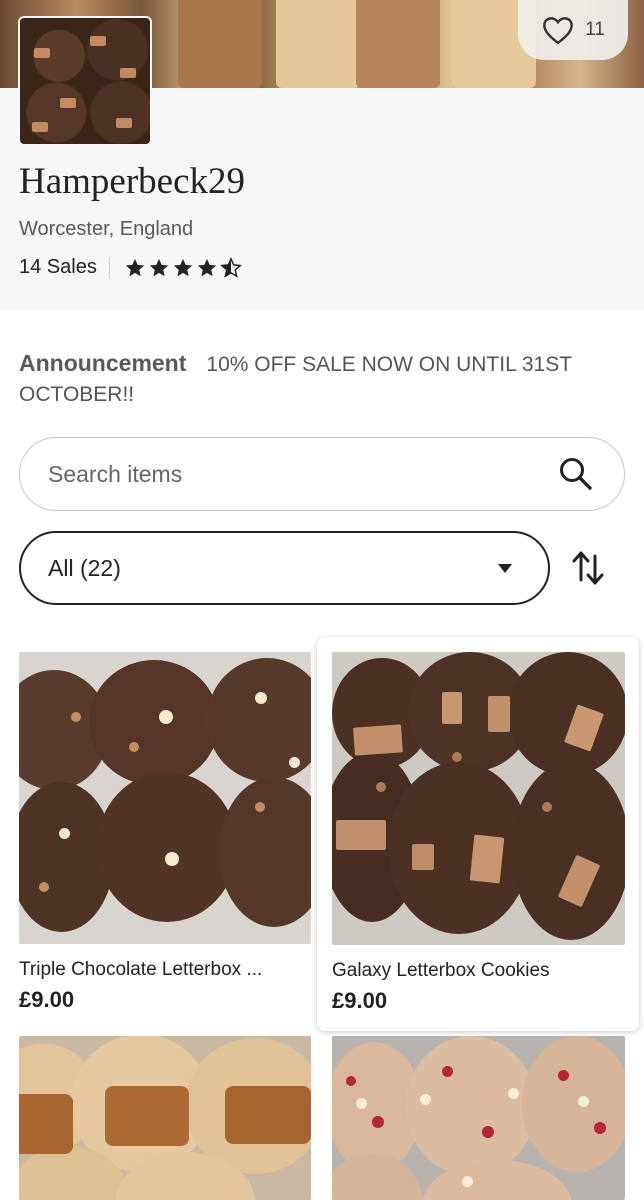 This screenshot has height=1200, width=644. Describe the element at coordinates (479, 971) in the screenshot. I see `listing-title: Galaxy Letterbox Cookies` at that location.